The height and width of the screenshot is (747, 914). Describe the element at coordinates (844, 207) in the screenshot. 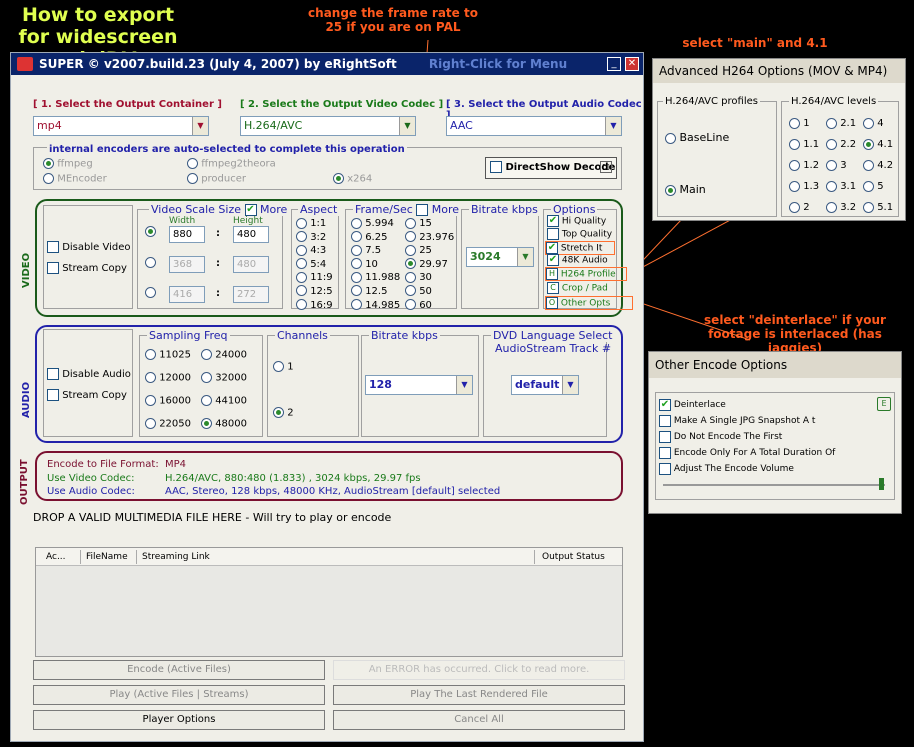

I see `level-option: 3.2` at that location.